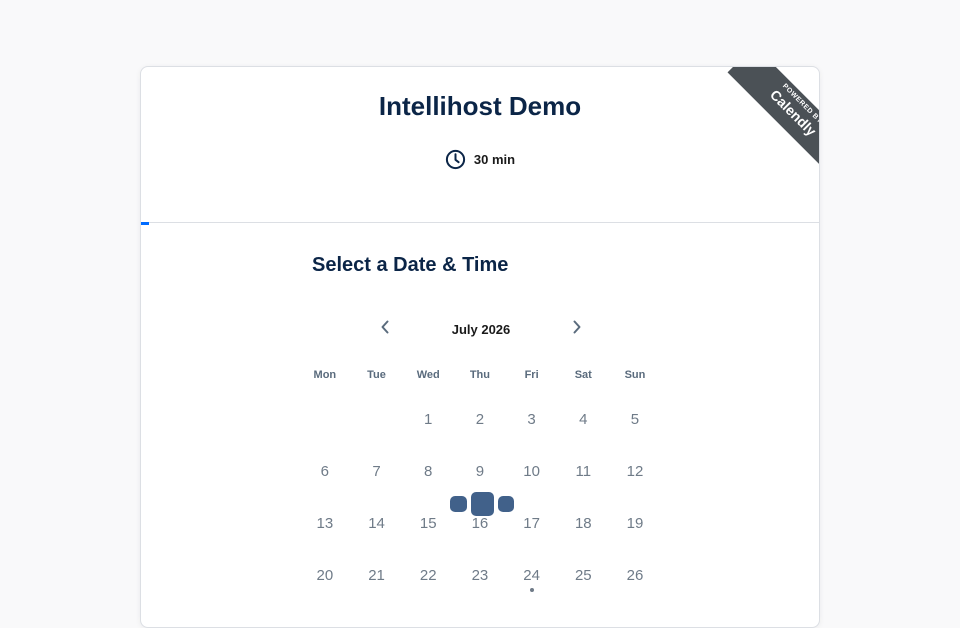 The width and height of the screenshot is (960, 628). I want to click on month-navigation: July 2026, so click(481, 329).